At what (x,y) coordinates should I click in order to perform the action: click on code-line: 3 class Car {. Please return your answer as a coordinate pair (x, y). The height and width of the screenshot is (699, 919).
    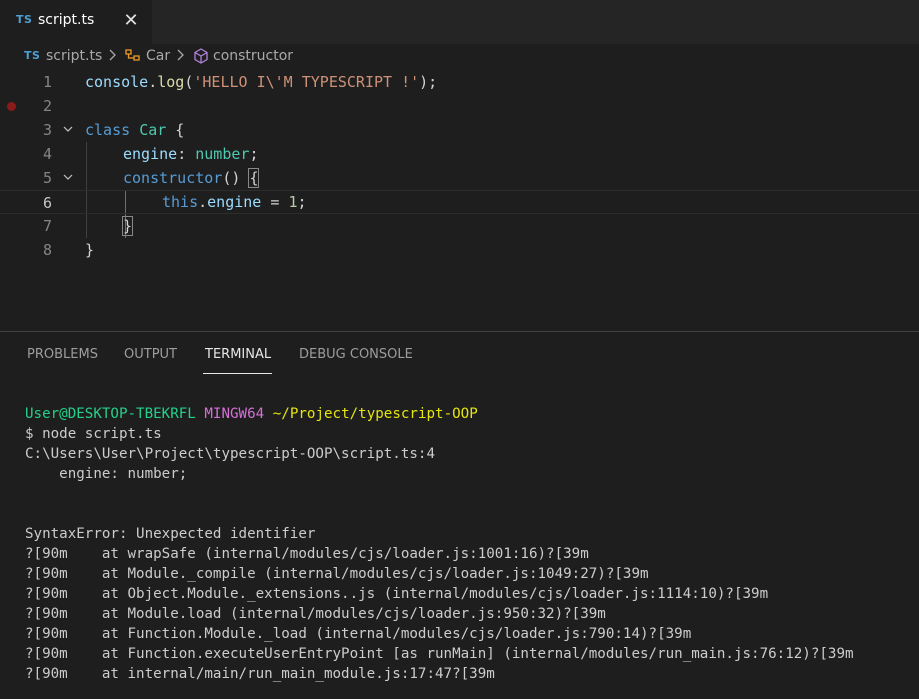
    Looking at the image, I should click on (459, 130).